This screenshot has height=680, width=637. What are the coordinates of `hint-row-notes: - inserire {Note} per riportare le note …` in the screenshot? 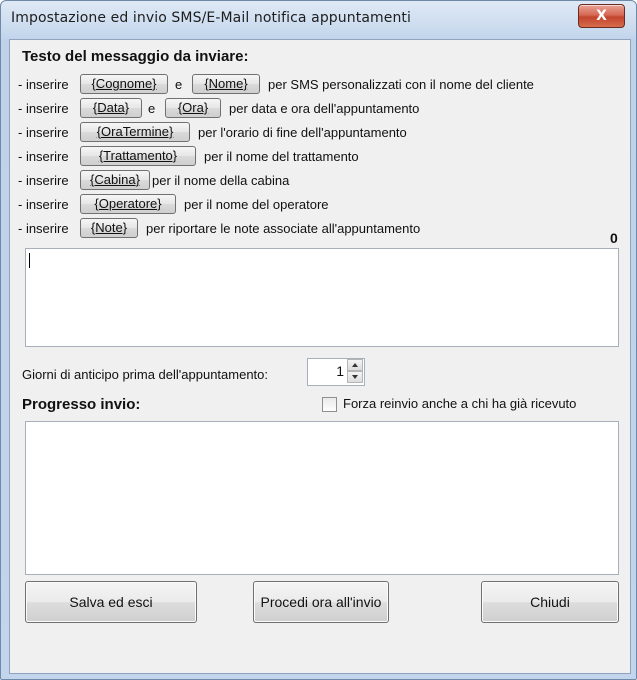 It's located at (318, 229).